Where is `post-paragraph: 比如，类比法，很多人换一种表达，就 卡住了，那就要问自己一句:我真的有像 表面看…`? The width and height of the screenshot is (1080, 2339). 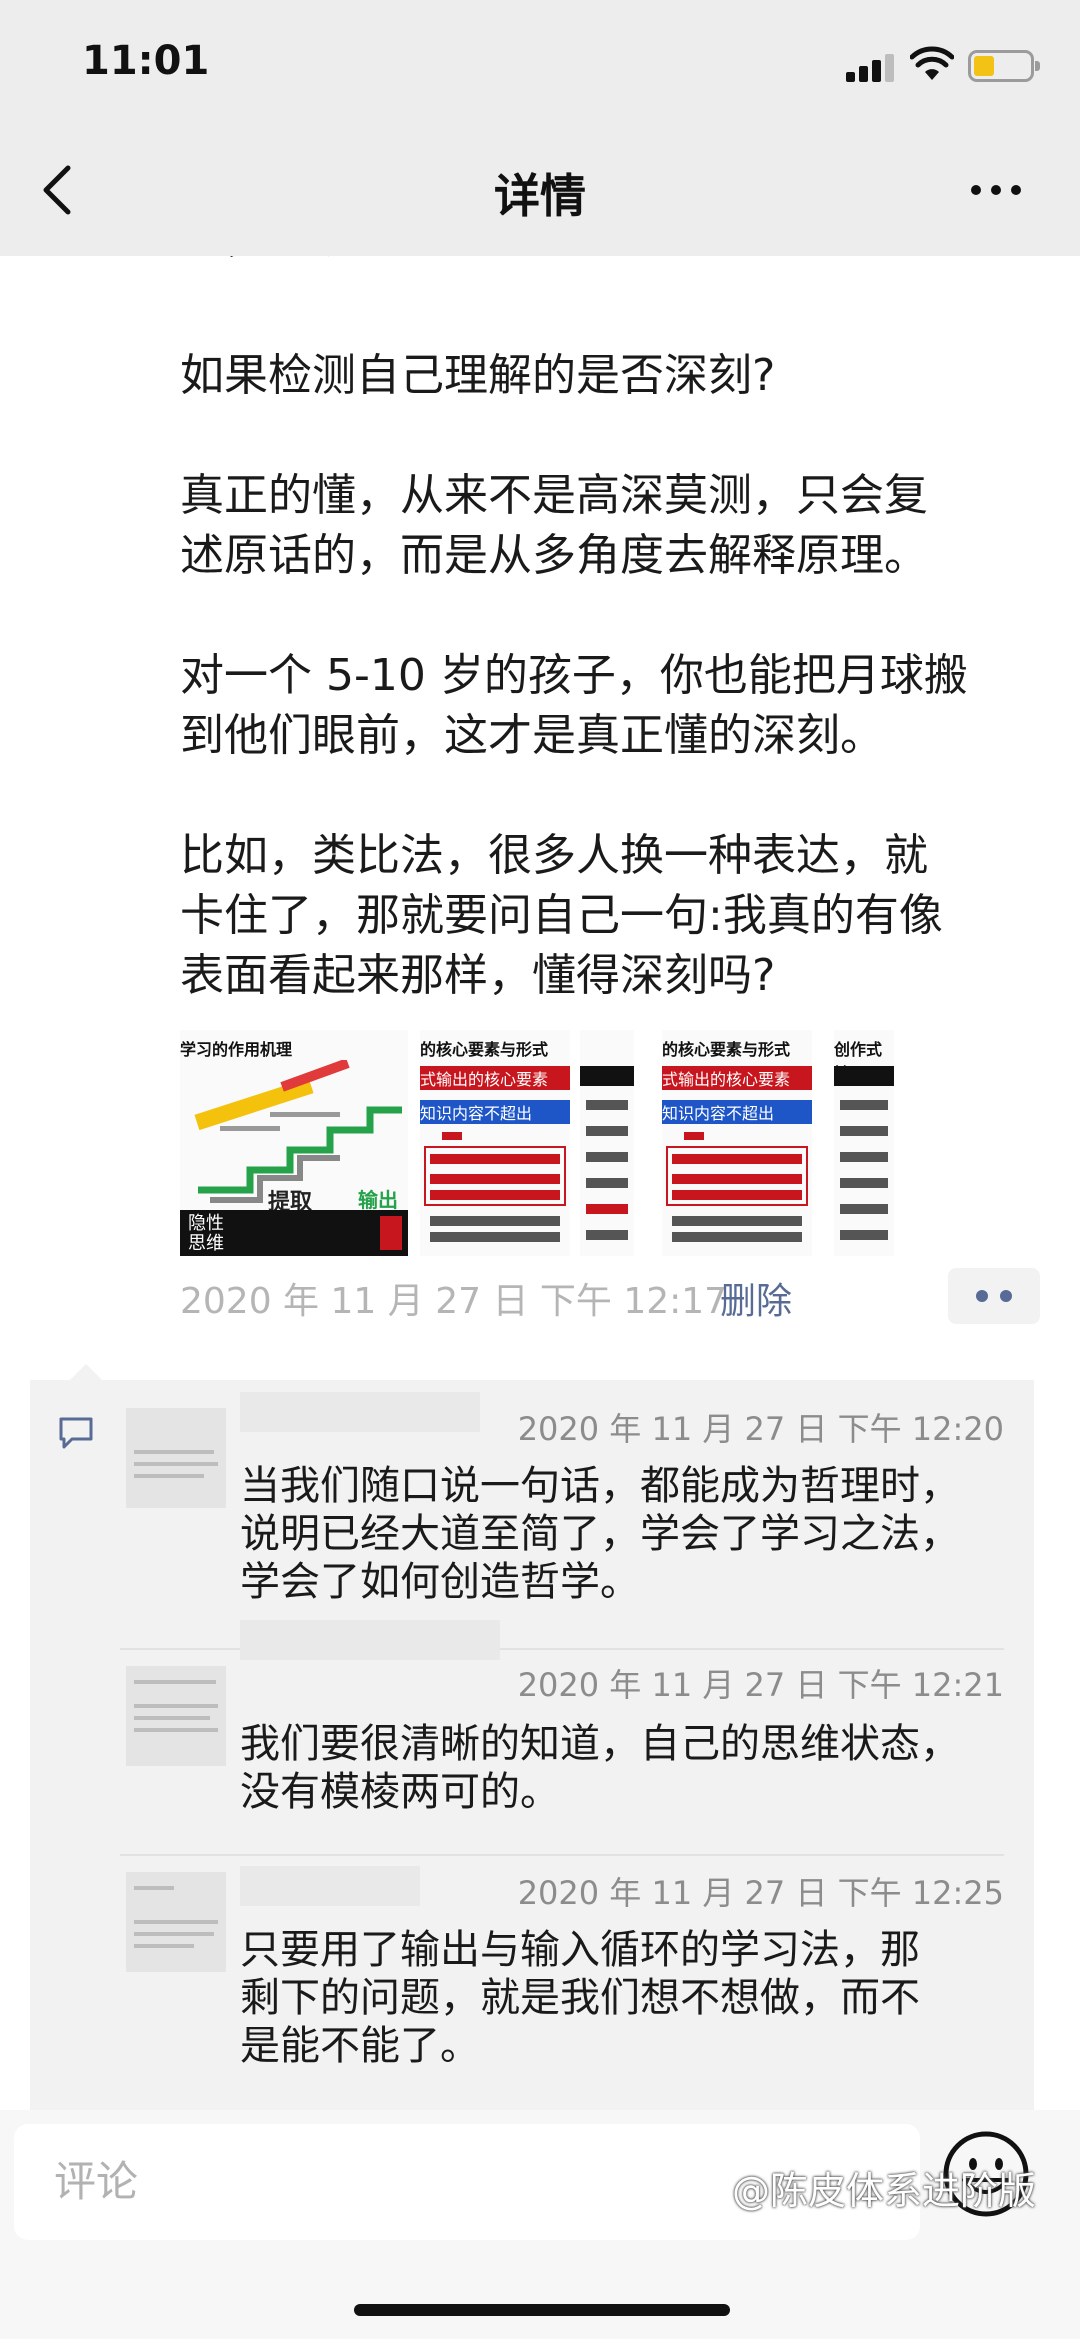
post-paragraph: 比如，类比法，很多人换一种表达，就 卡住了，那就要问自己一句:我真的有像 表面看… is located at coordinates (561, 915).